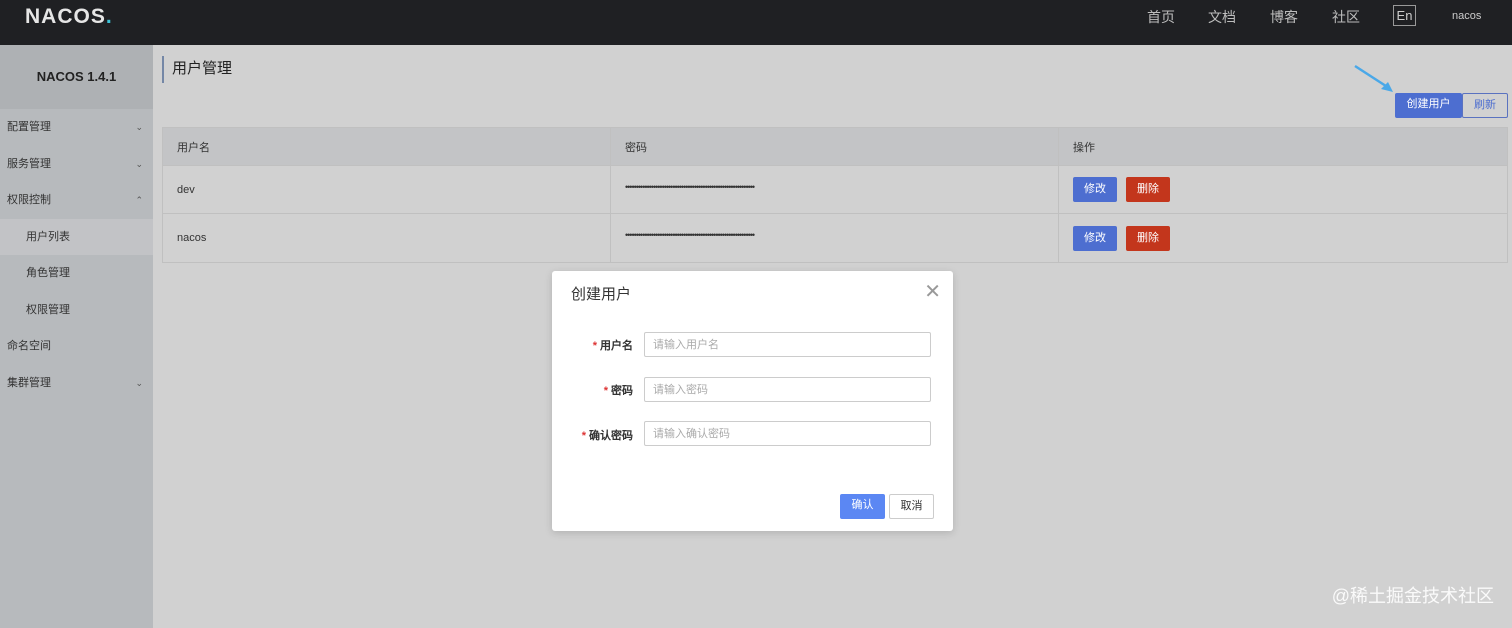 The image size is (1512, 628). I want to click on close-icon: ✕, so click(932, 291).